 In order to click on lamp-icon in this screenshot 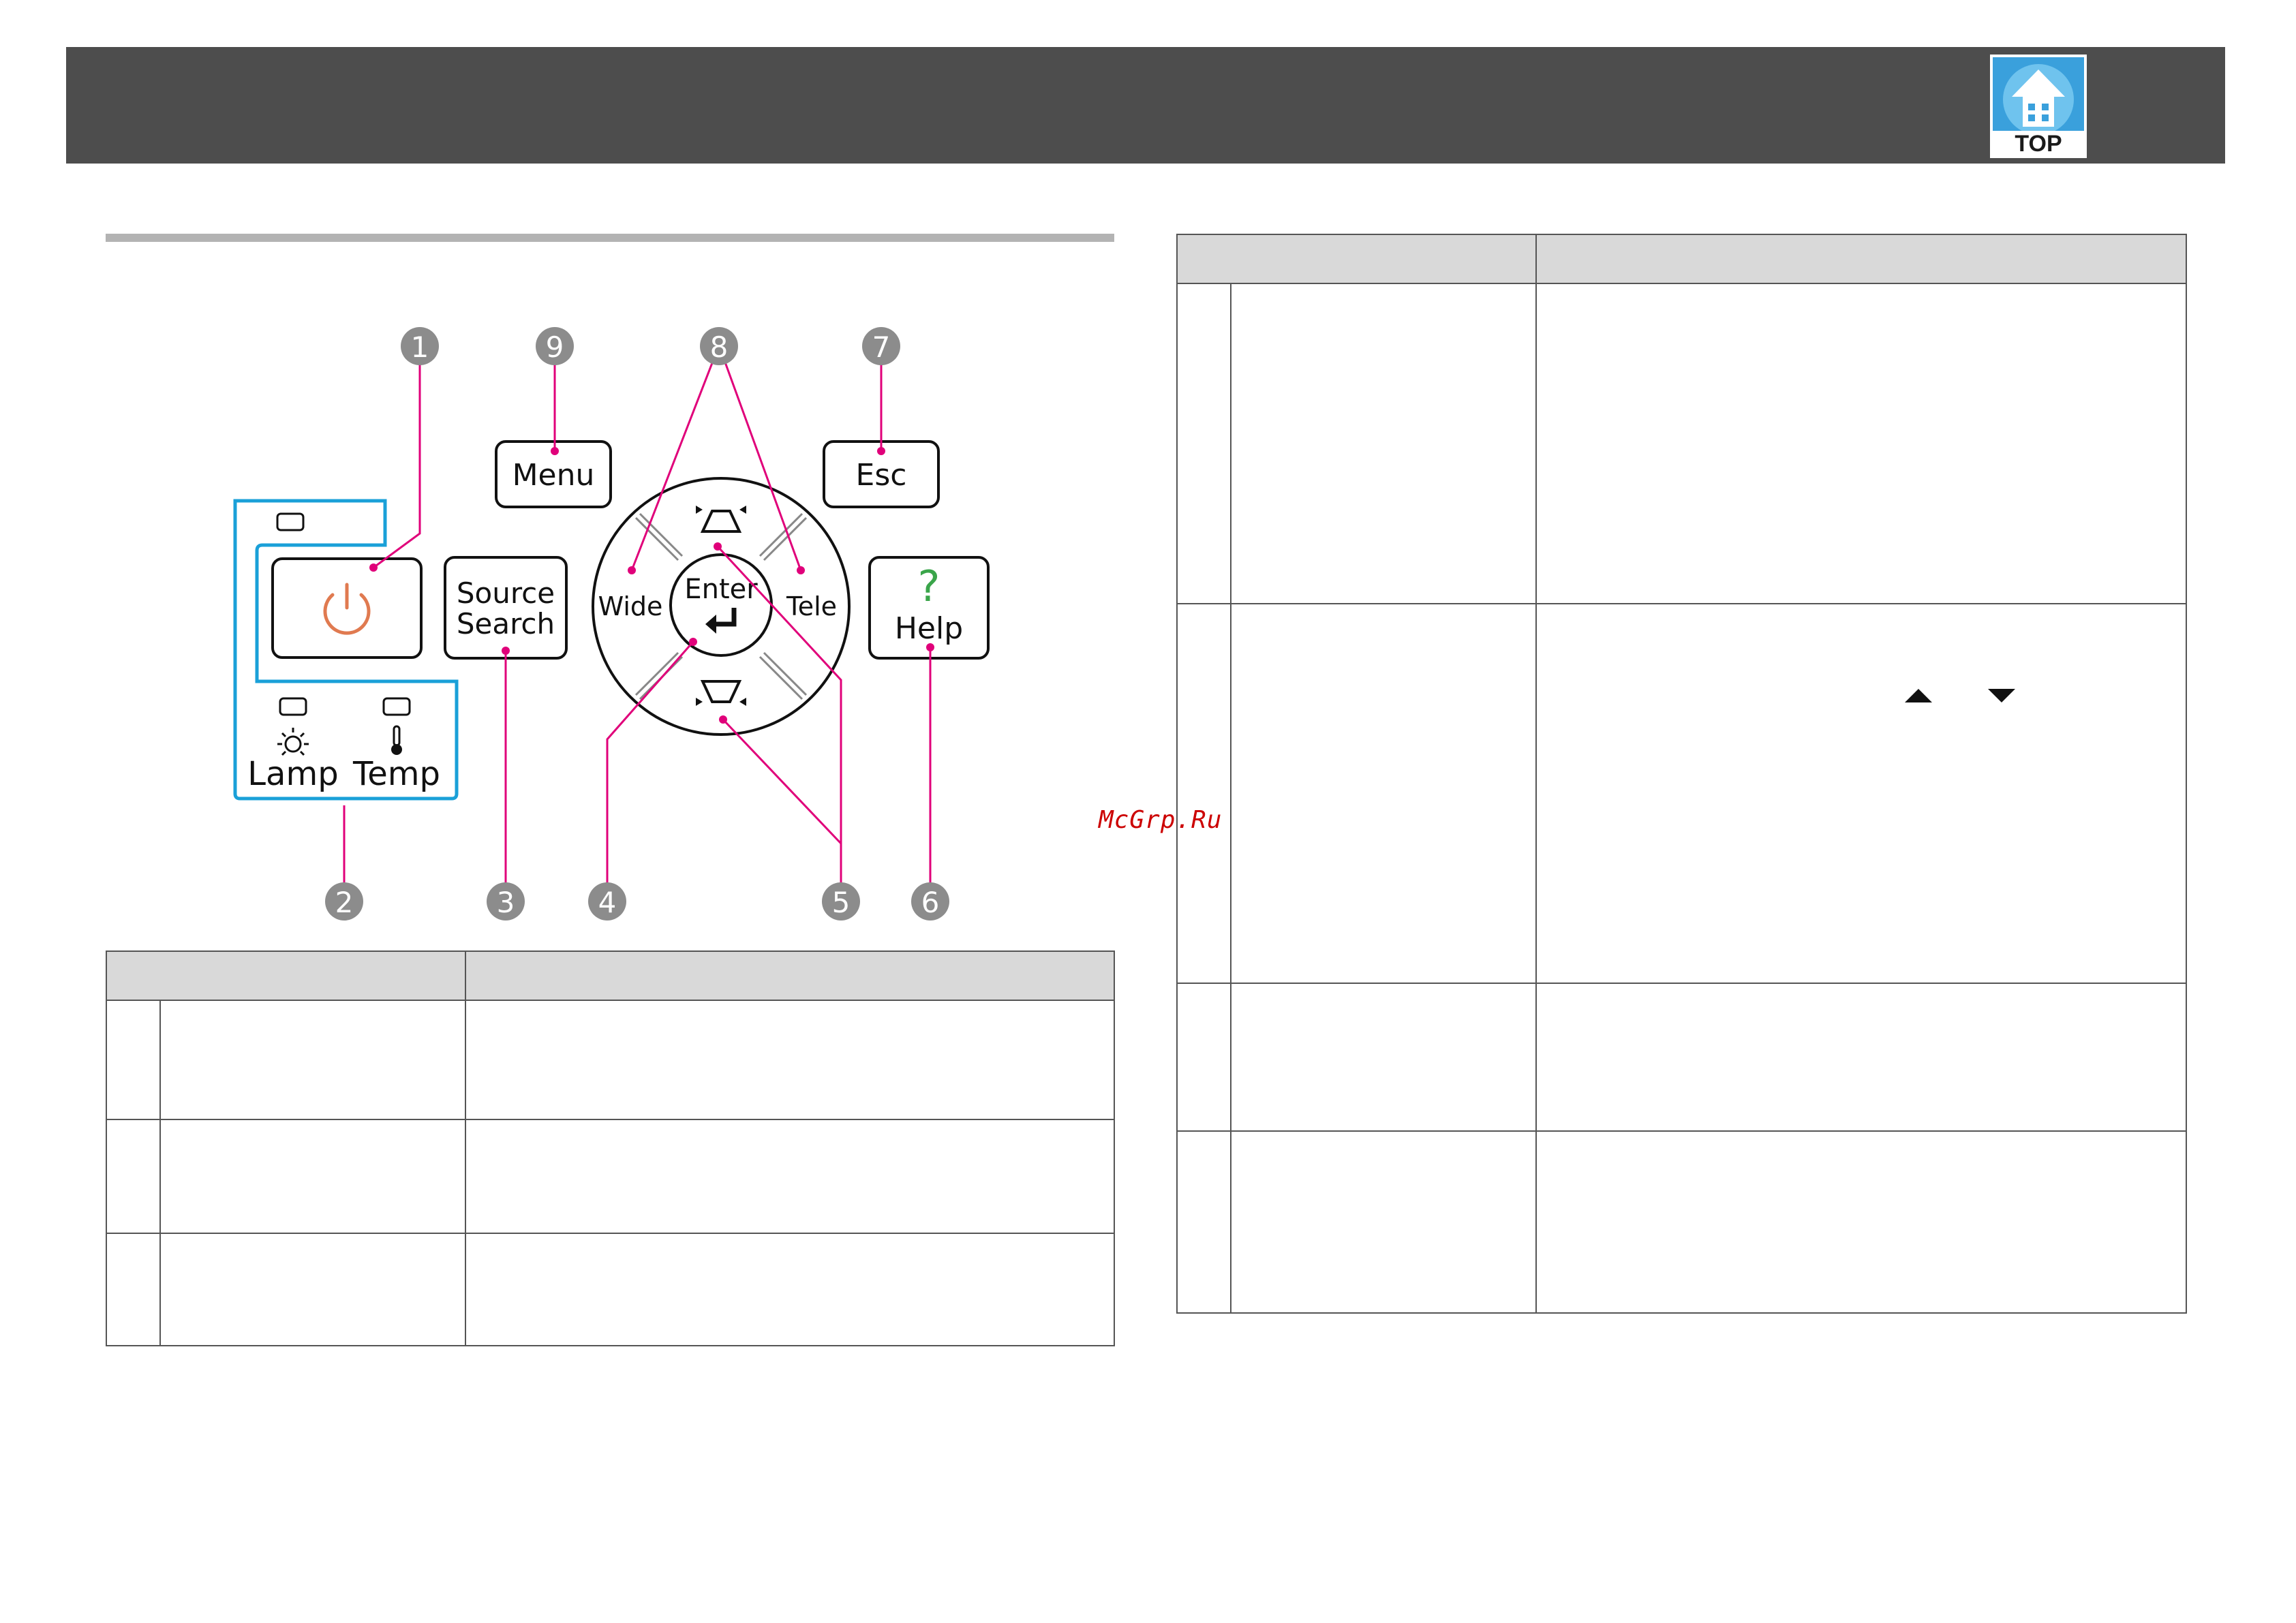, I will do `click(293, 742)`.